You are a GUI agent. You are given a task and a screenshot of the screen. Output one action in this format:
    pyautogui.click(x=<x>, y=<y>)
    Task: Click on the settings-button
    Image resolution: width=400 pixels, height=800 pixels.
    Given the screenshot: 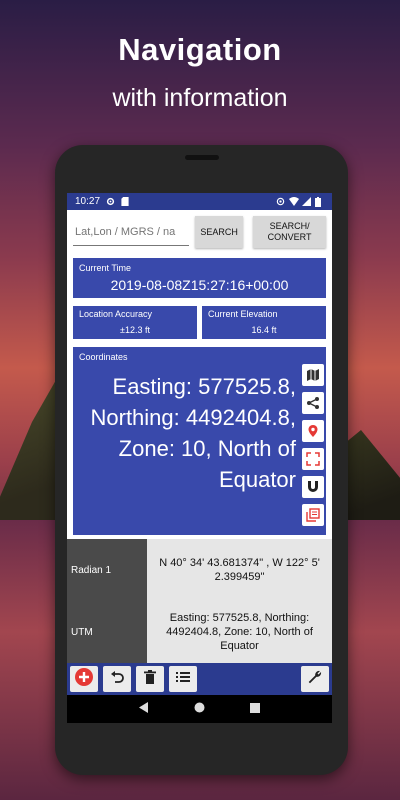 What is the action you would take?
    pyautogui.click(x=315, y=679)
    